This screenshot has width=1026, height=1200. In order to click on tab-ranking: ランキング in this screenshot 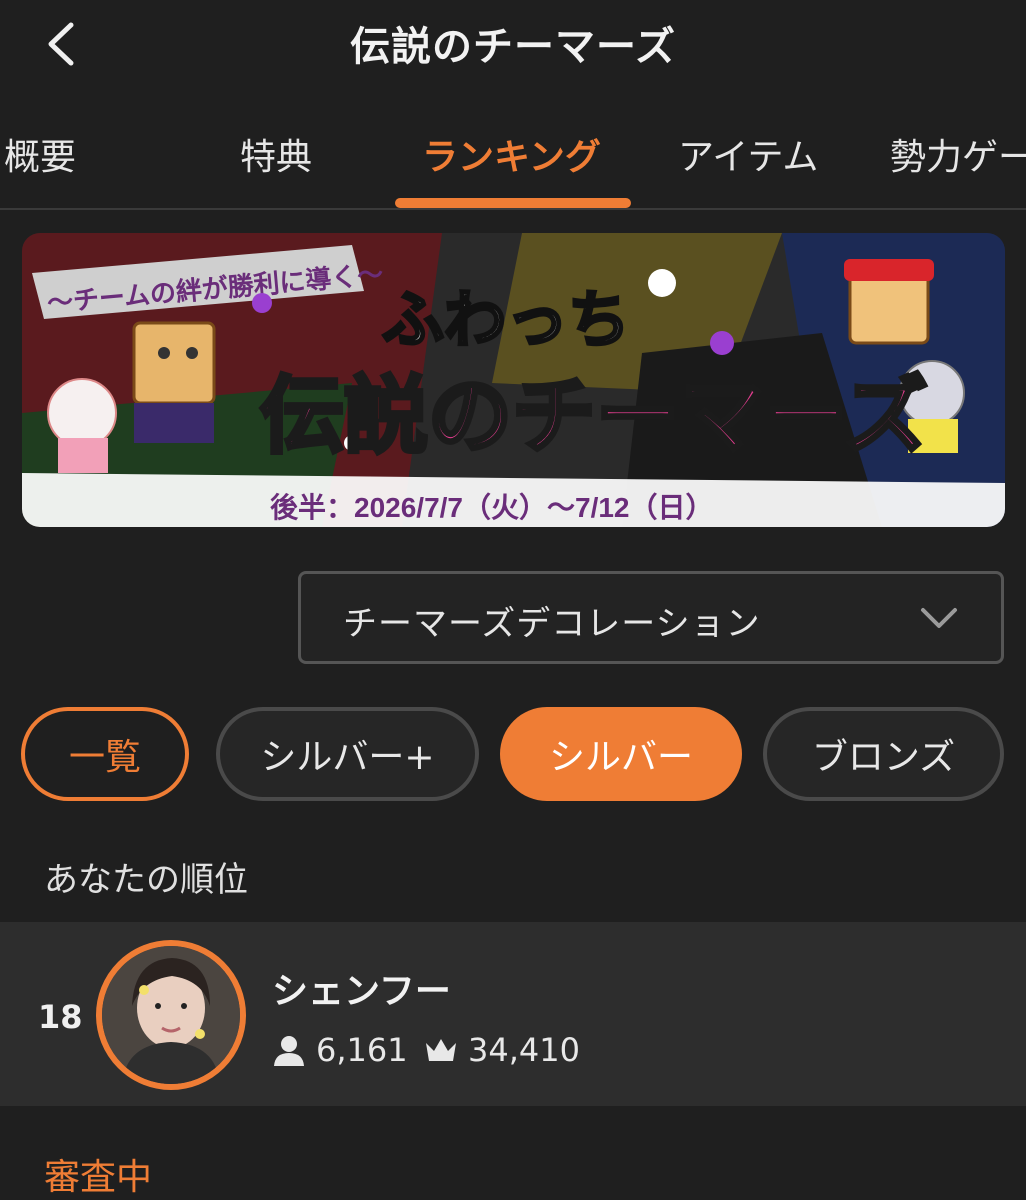, I will do `click(511, 154)`.